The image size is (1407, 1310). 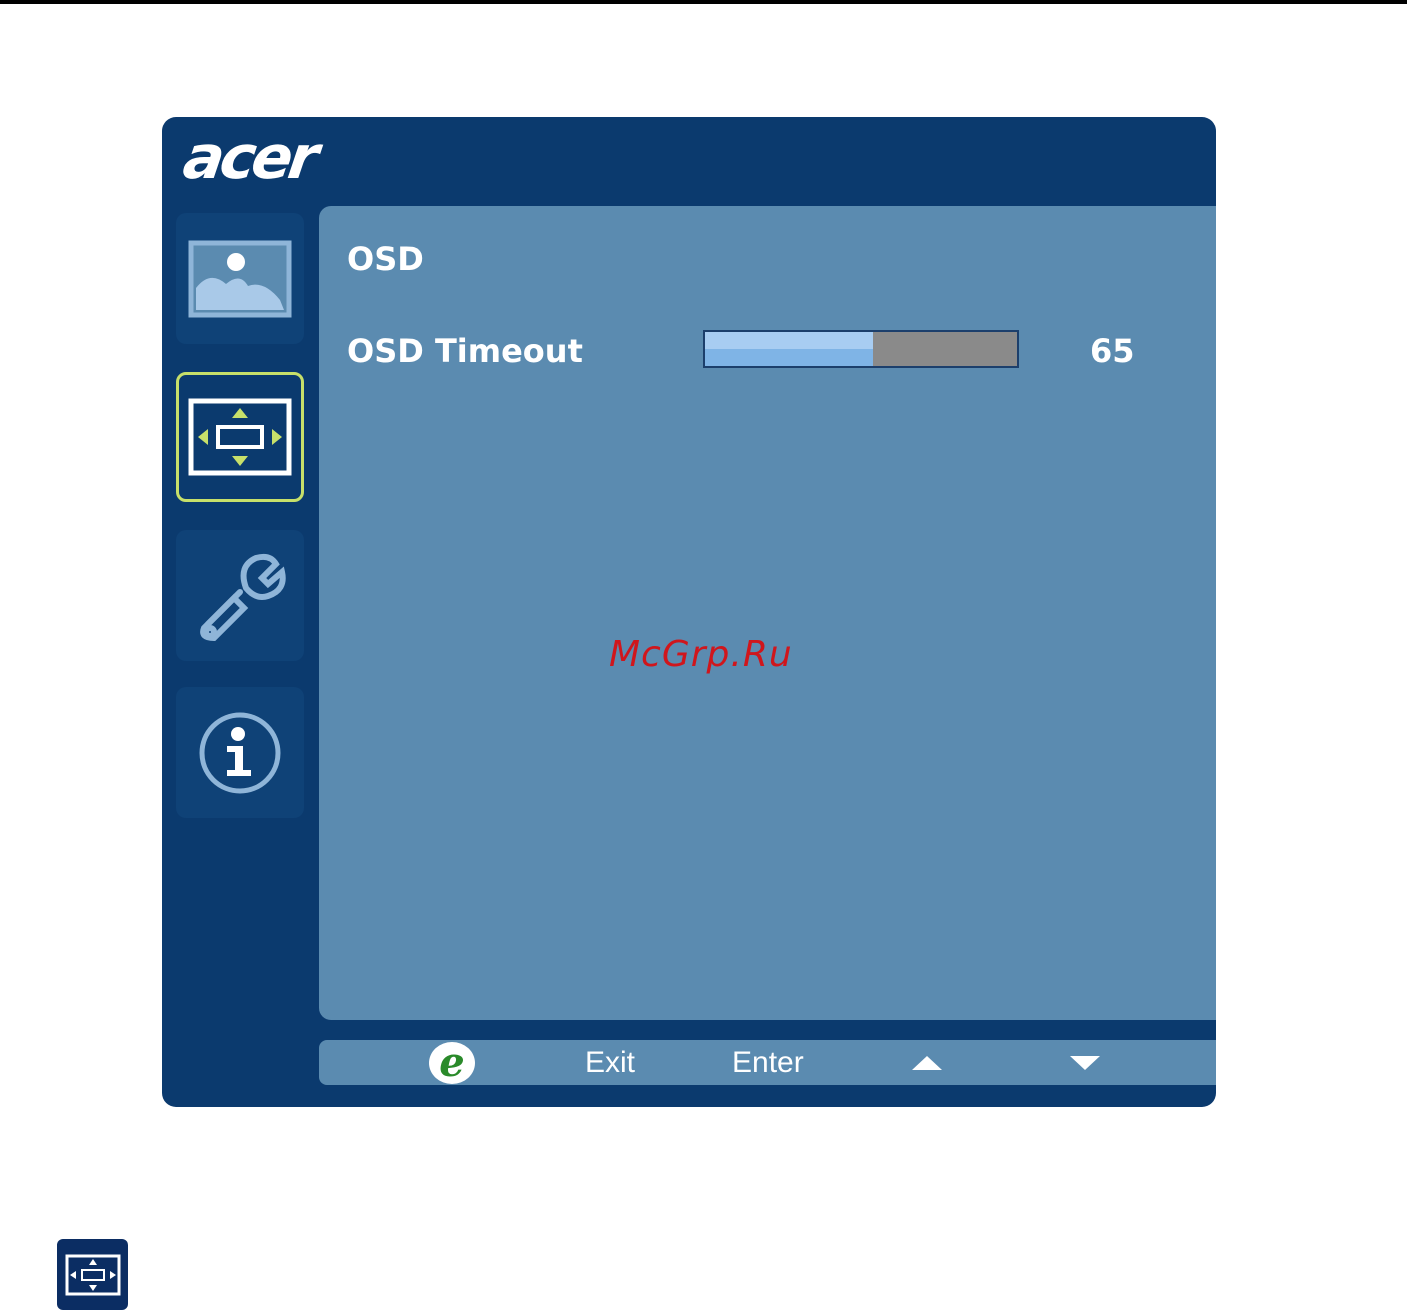 I want to click on enter-button: Enter, so click(x=768, y=1062).